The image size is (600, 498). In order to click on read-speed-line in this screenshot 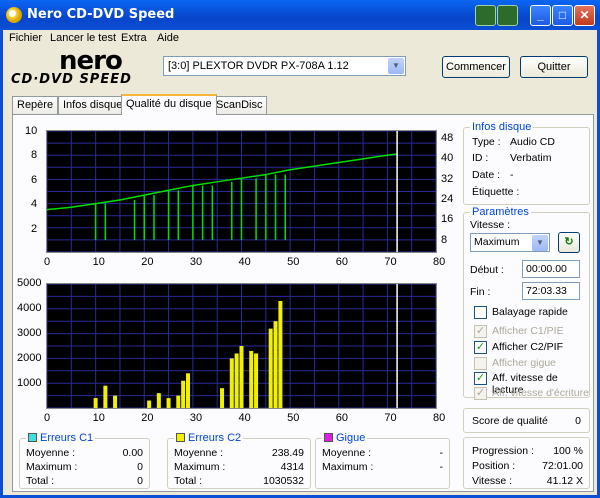, I will do `click(222, 182)`.